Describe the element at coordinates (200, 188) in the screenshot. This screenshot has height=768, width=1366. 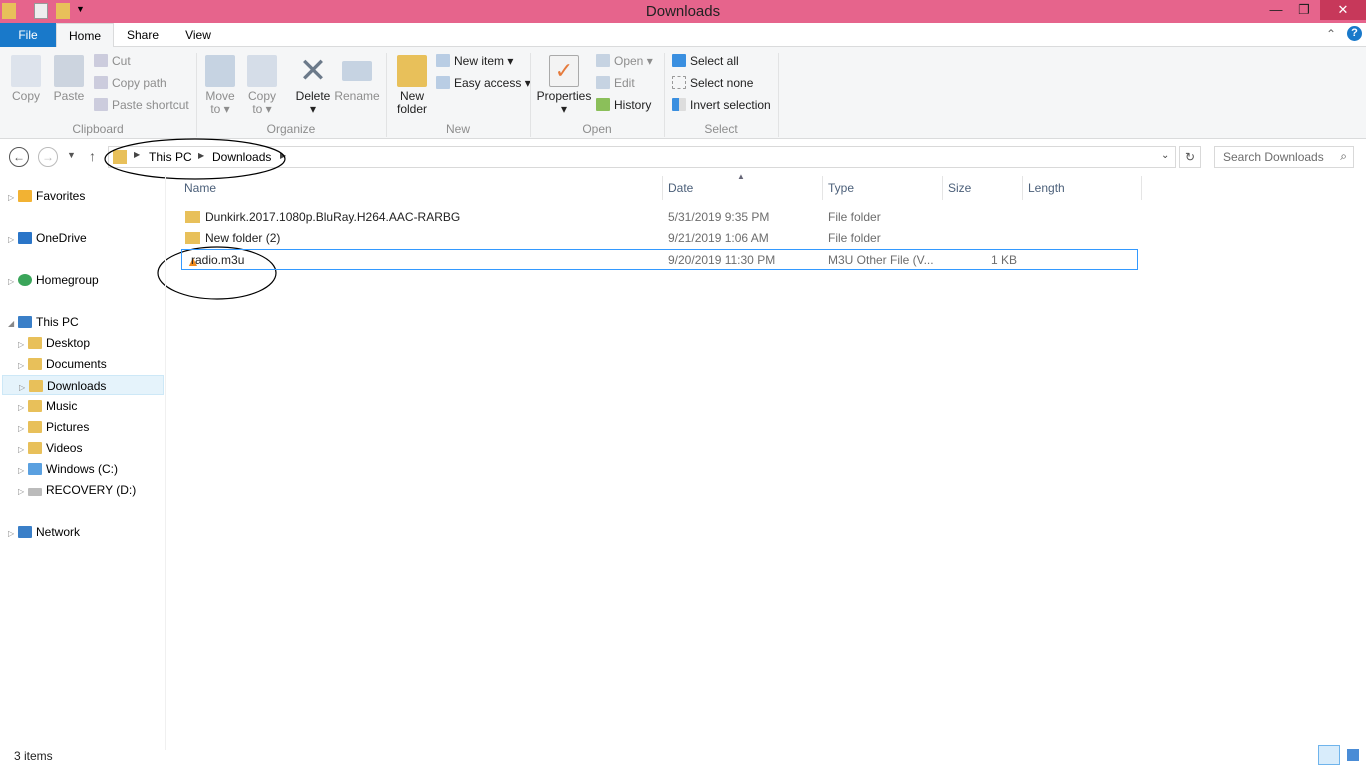
I see `column-name: Name` at that location.